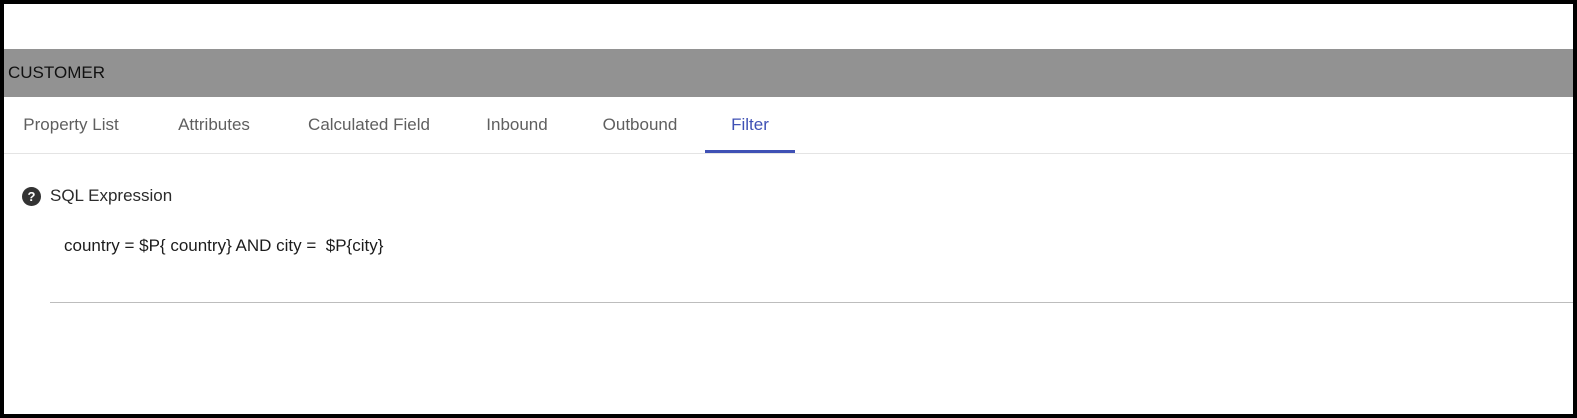 The height and width of the screenshot is (418, 1577). Describe the element at coordinates (31, 196) in the screenshot. I see `question-circle-icon: ?` at that location.